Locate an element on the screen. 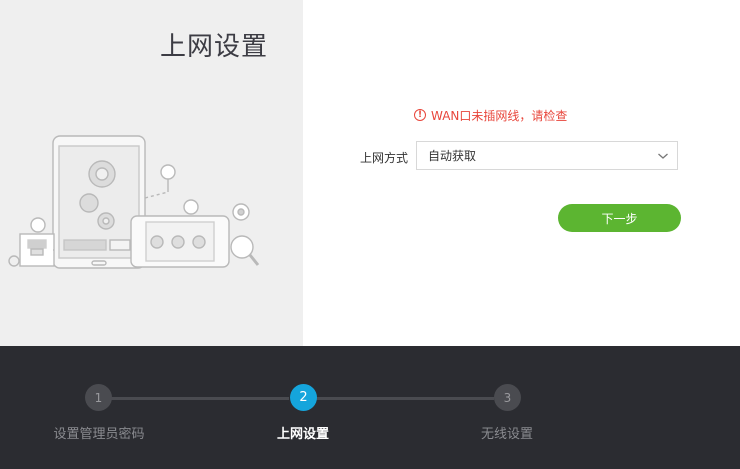 The image size is (740, 469). step-3-label: 无线设置 is located at coordinates (506, 434).